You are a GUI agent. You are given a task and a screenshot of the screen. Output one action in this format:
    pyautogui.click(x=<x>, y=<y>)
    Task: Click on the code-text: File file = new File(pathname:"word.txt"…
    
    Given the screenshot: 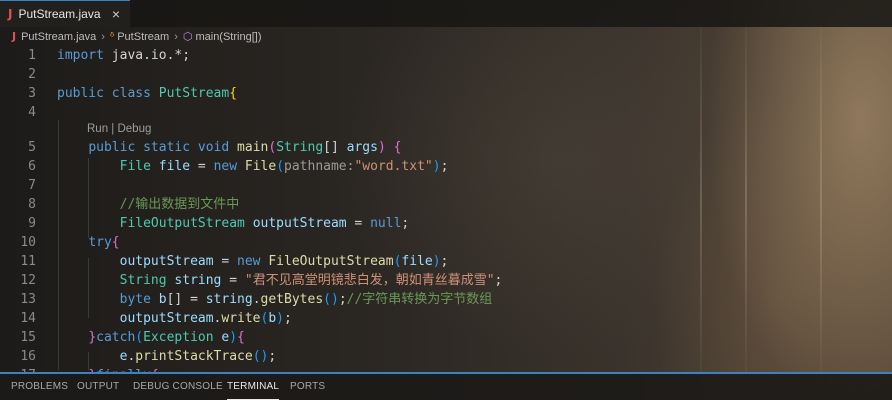 What is the action you would take?
    pyautogui.click(x=253, y=166)
    